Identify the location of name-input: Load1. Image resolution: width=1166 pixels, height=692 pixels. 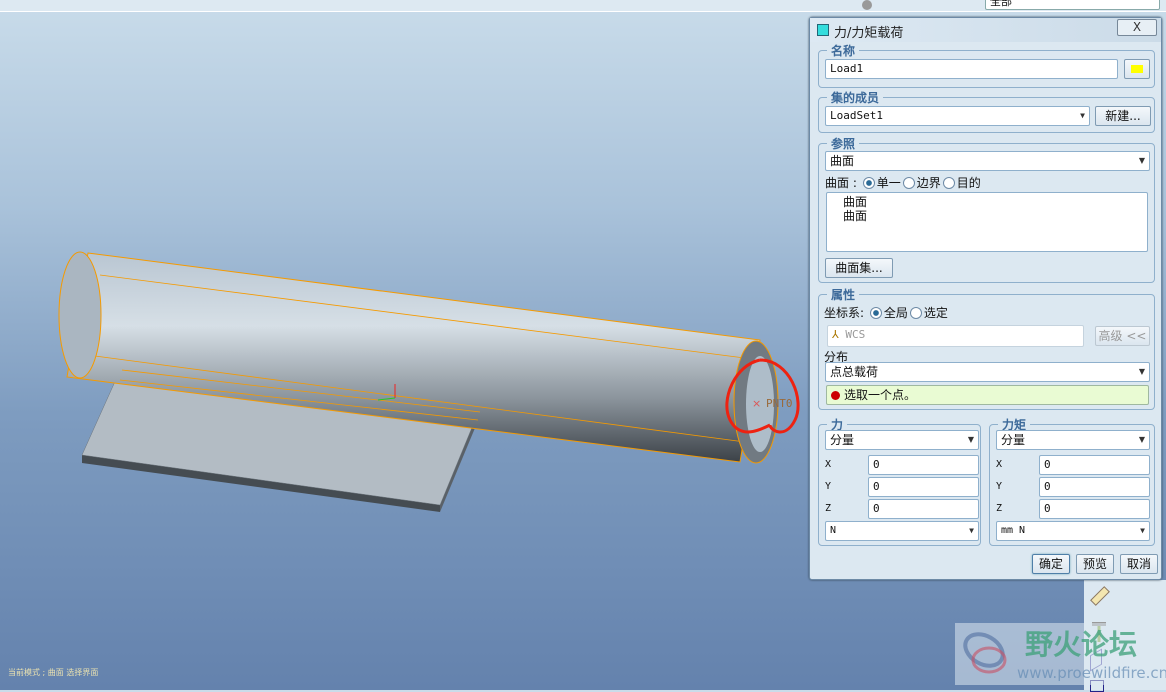
(971, 69).